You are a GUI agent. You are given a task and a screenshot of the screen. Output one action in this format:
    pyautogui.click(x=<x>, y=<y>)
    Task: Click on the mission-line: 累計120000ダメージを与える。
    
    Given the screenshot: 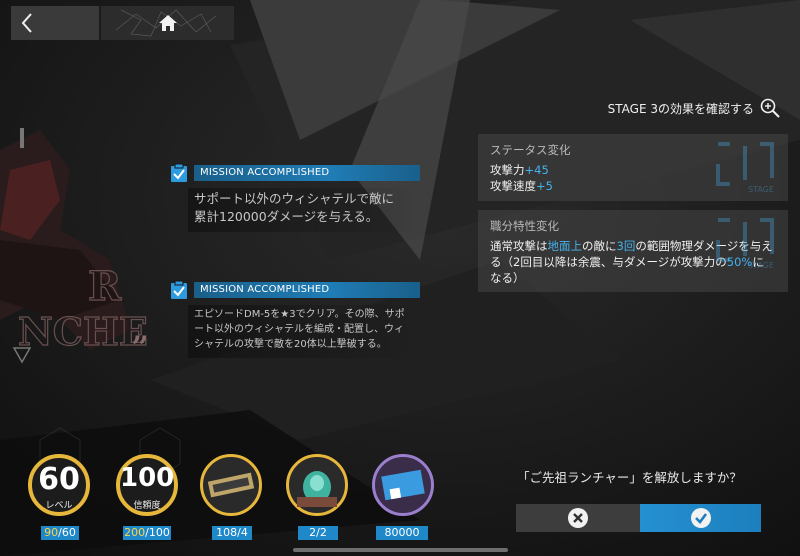 What is the action you would take?
    pyautogui.click(x=286, y=216)
    